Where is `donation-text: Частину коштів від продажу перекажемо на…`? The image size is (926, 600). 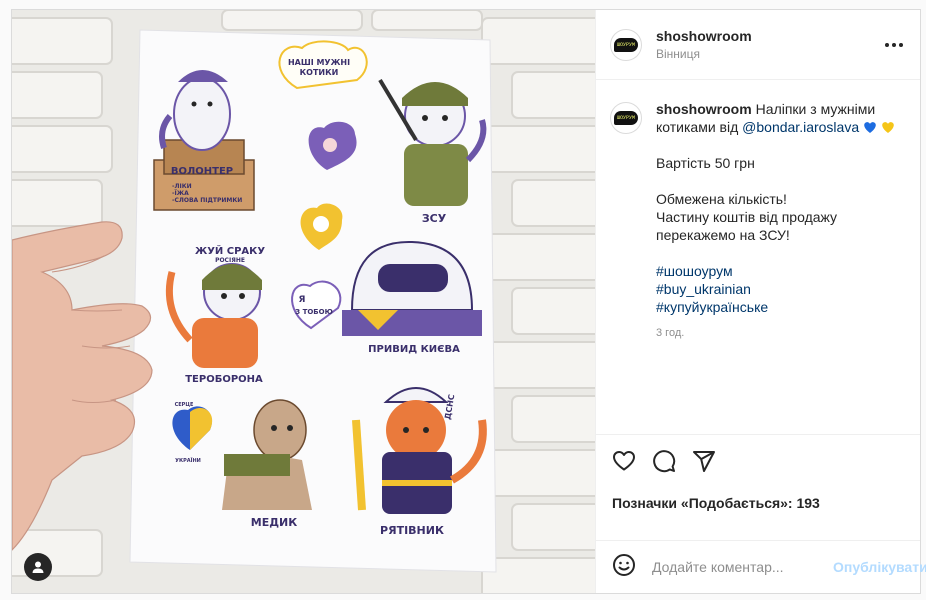 donation-text: Частину коштів від продажу перекажемо на… is located at coordinates (747, 226).